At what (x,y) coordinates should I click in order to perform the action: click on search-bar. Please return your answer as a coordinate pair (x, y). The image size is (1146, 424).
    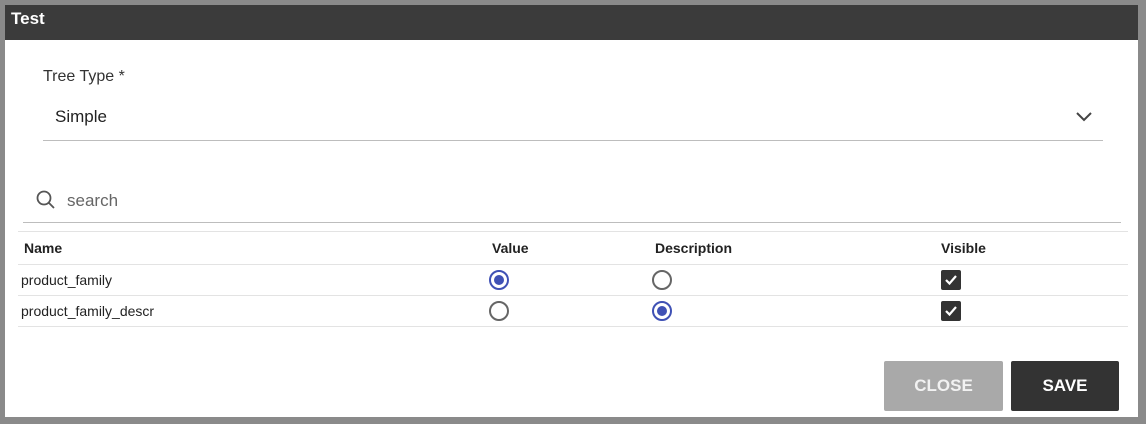
    Looking at the image, I should click on (572, 201).